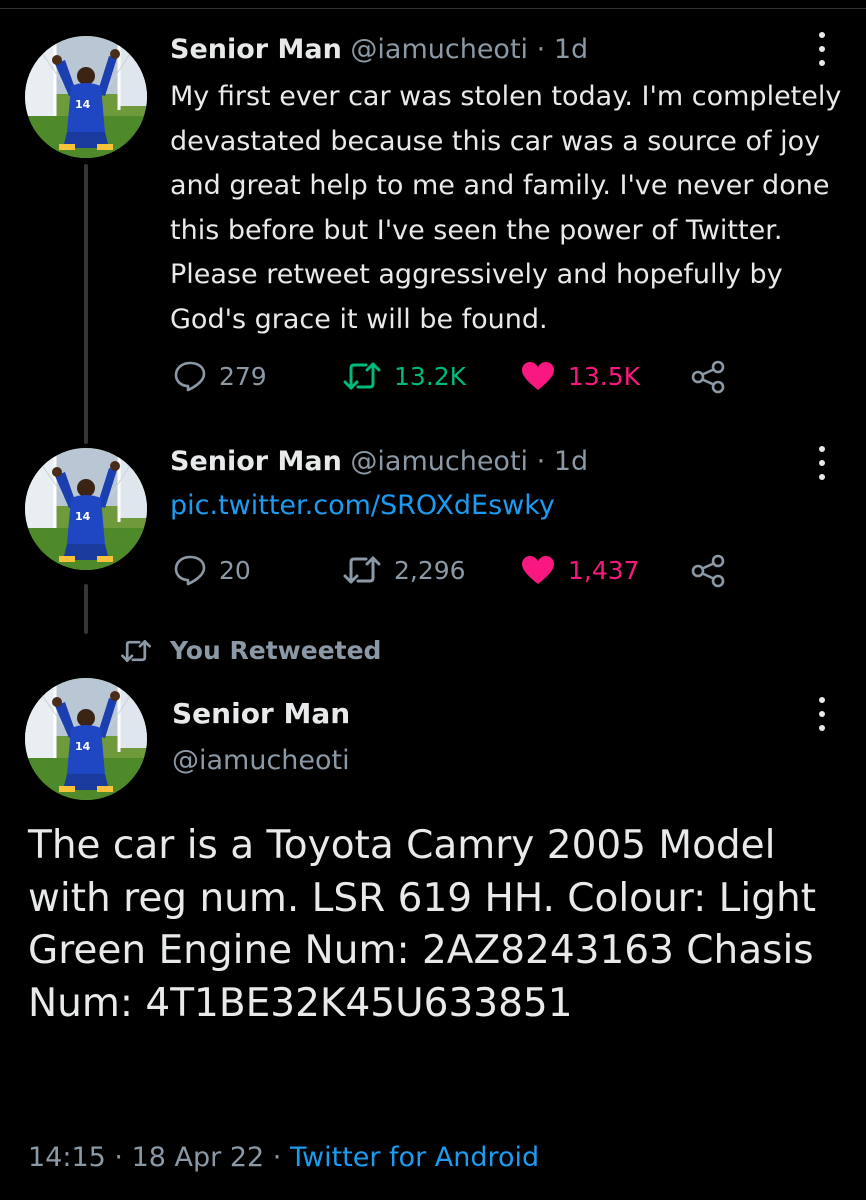  I want to click on like-button: 1,437, so click(580, 570).